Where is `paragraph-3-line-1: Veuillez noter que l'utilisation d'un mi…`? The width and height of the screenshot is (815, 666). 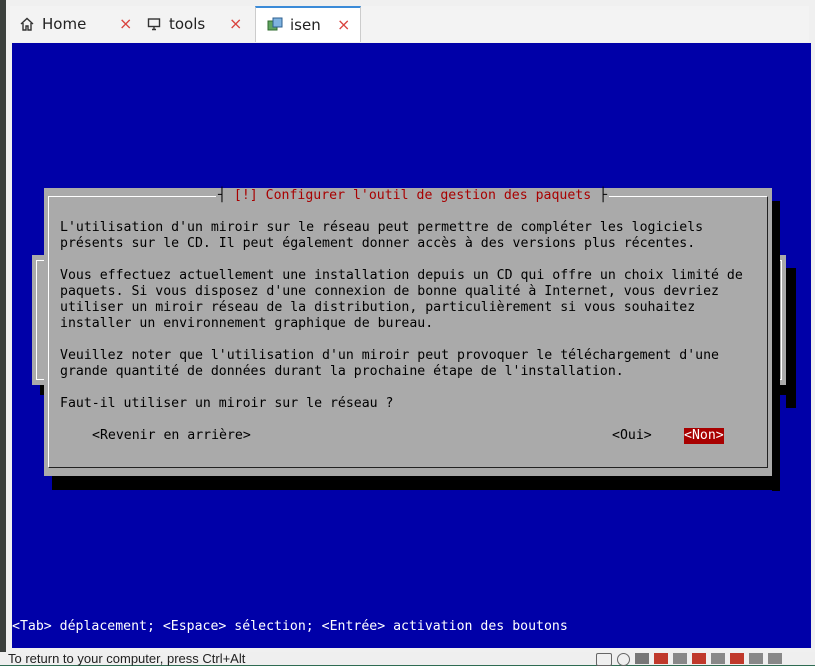 paragraph-3-line-1: Veuillez noter que l'utilisation d'un mi… is located at coordinates (389, 355).